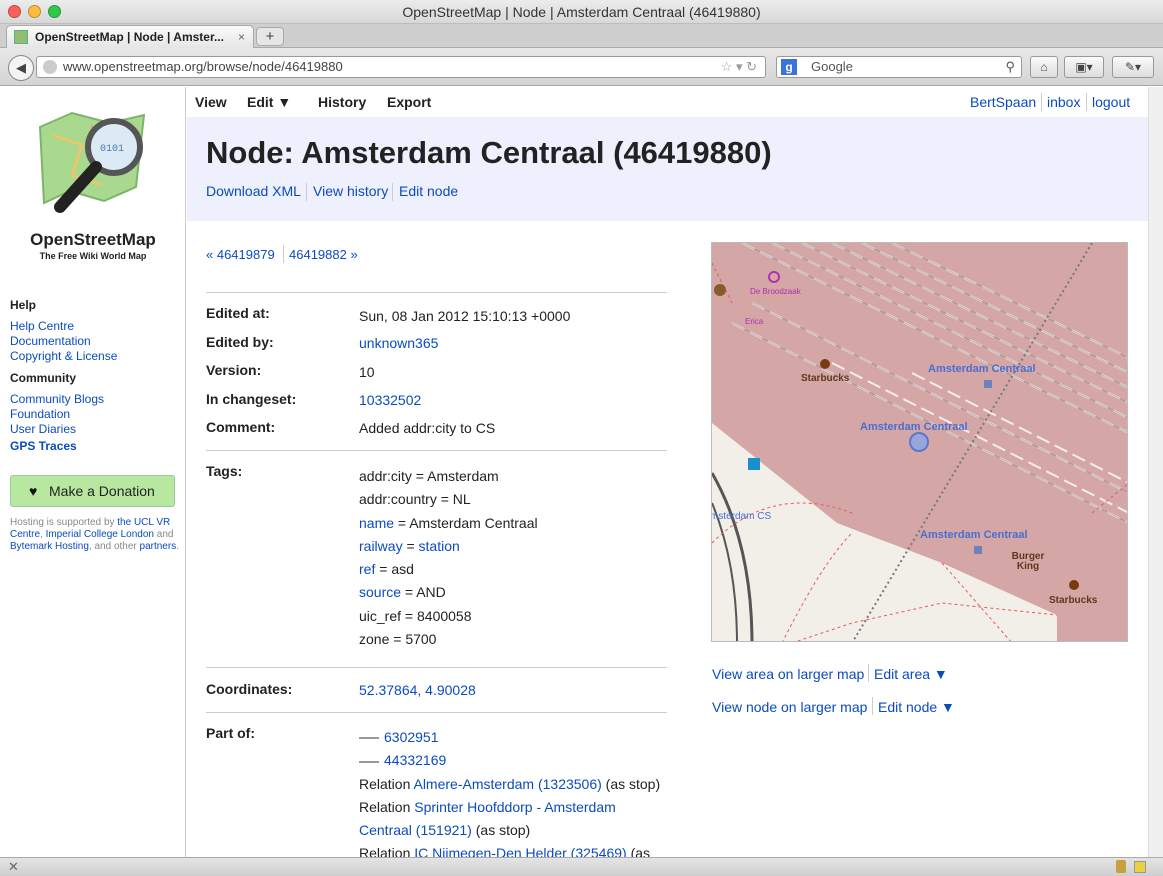 The height and width of the screenshot is (876, 1163). Describe the element at coordinates (899, 67) in the screenshot. I see `search-box: g Google ⚲` at that location.